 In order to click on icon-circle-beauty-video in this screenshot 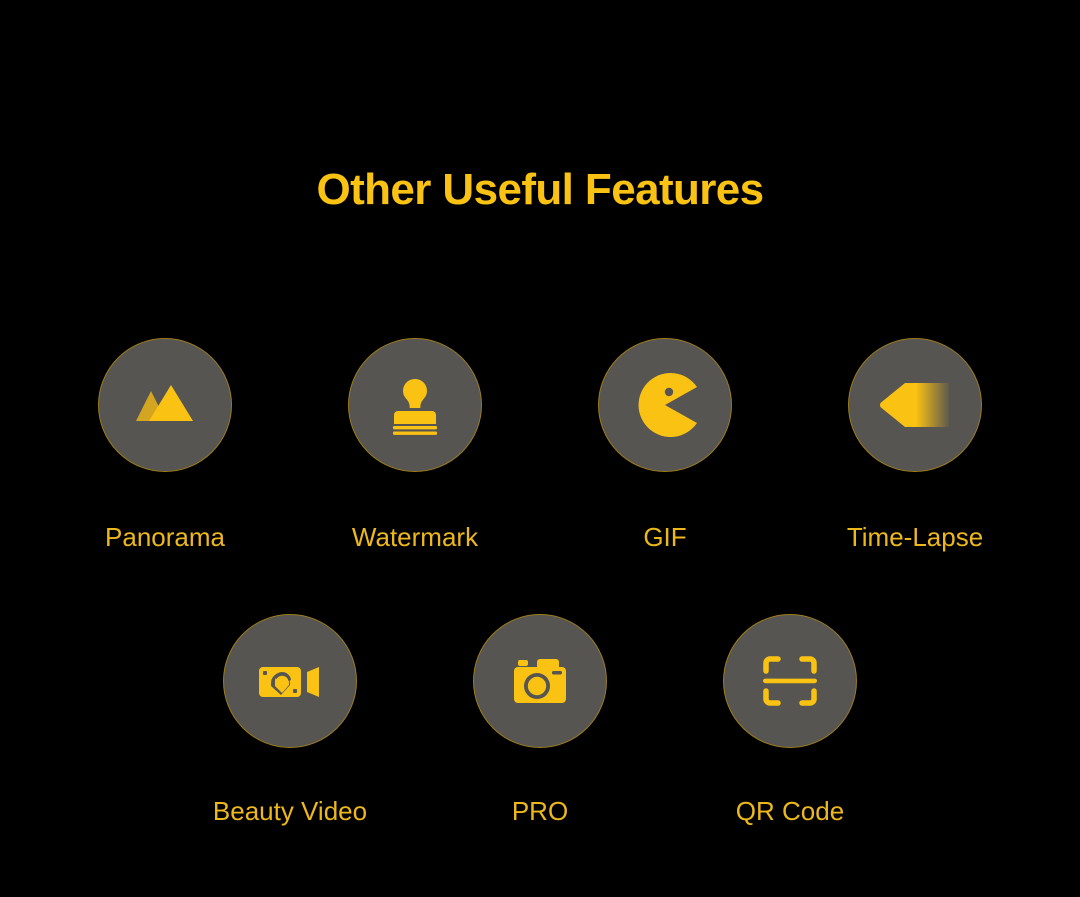, I will do `click(290, 681)`.